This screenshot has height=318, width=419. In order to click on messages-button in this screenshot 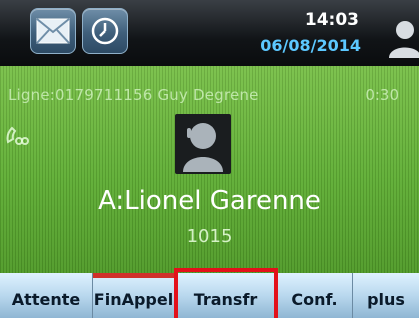, I will do `click(53, 31)`.